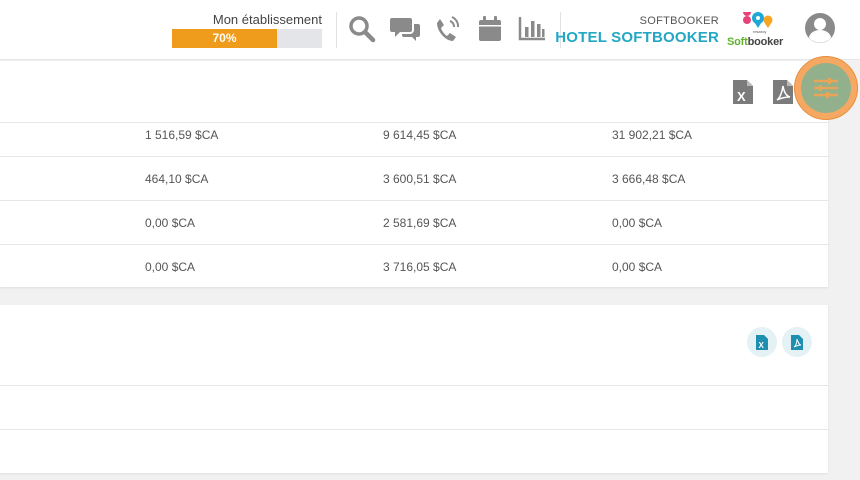 The image size is (860, 480). I want to click on table-cell: 2 581,69 $CA, so click(420, 223).